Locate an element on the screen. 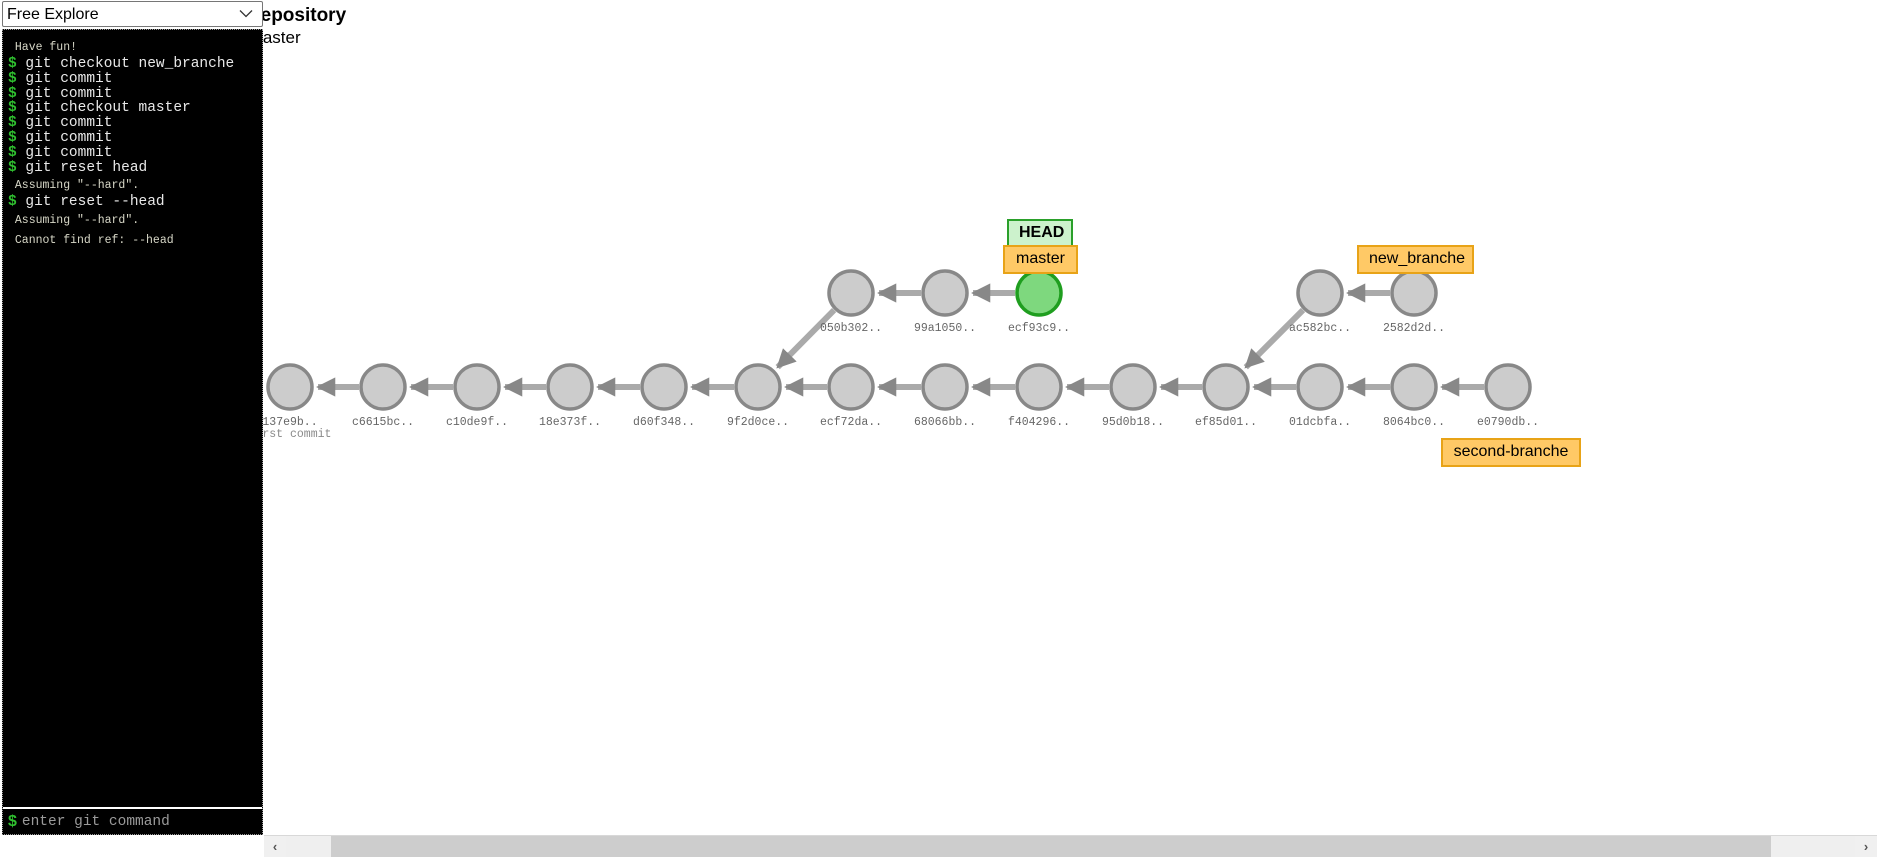  commit-node: ecf72da.. is located at coordinates (851, 396).